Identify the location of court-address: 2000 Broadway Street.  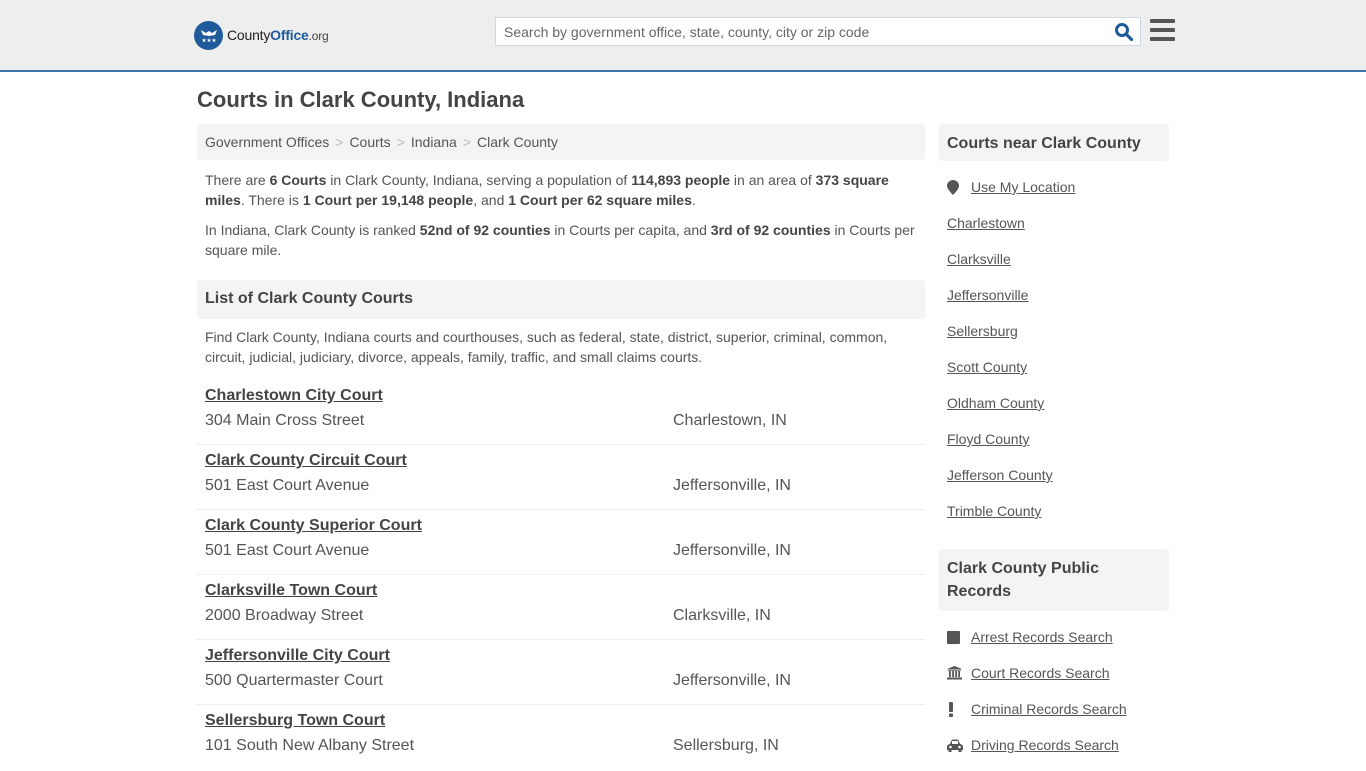
(284, 615).